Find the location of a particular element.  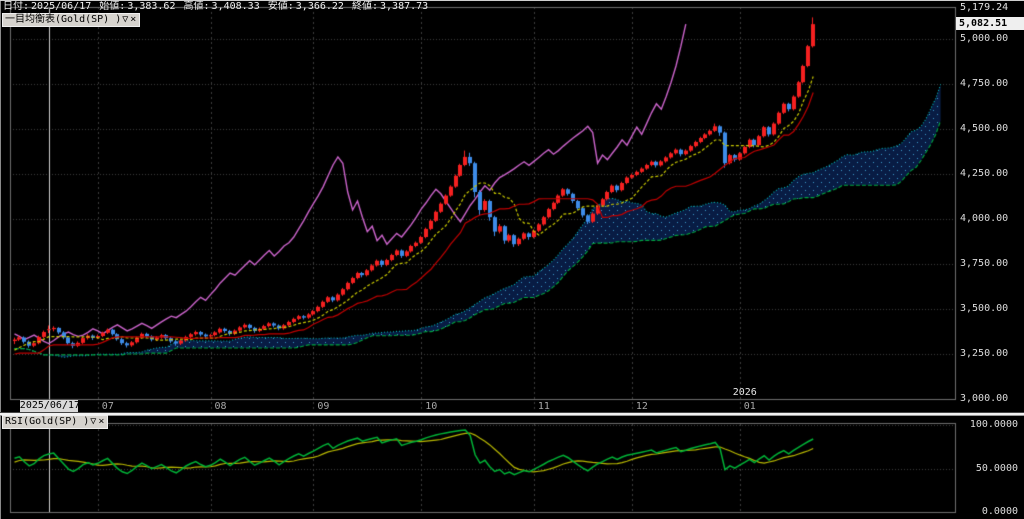

year-label: 2026 is located at coordinates (744, 392).